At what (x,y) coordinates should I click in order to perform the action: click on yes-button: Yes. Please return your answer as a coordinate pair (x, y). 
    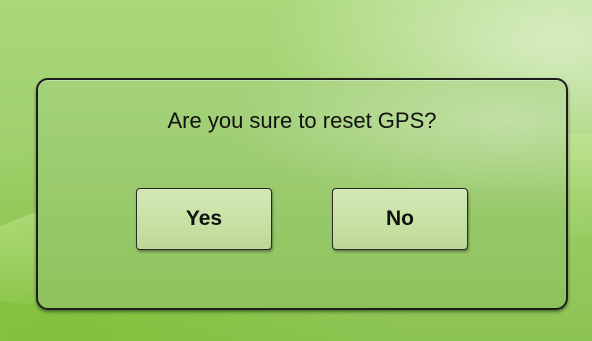
    Looking at the image, I should click on (204, 219).